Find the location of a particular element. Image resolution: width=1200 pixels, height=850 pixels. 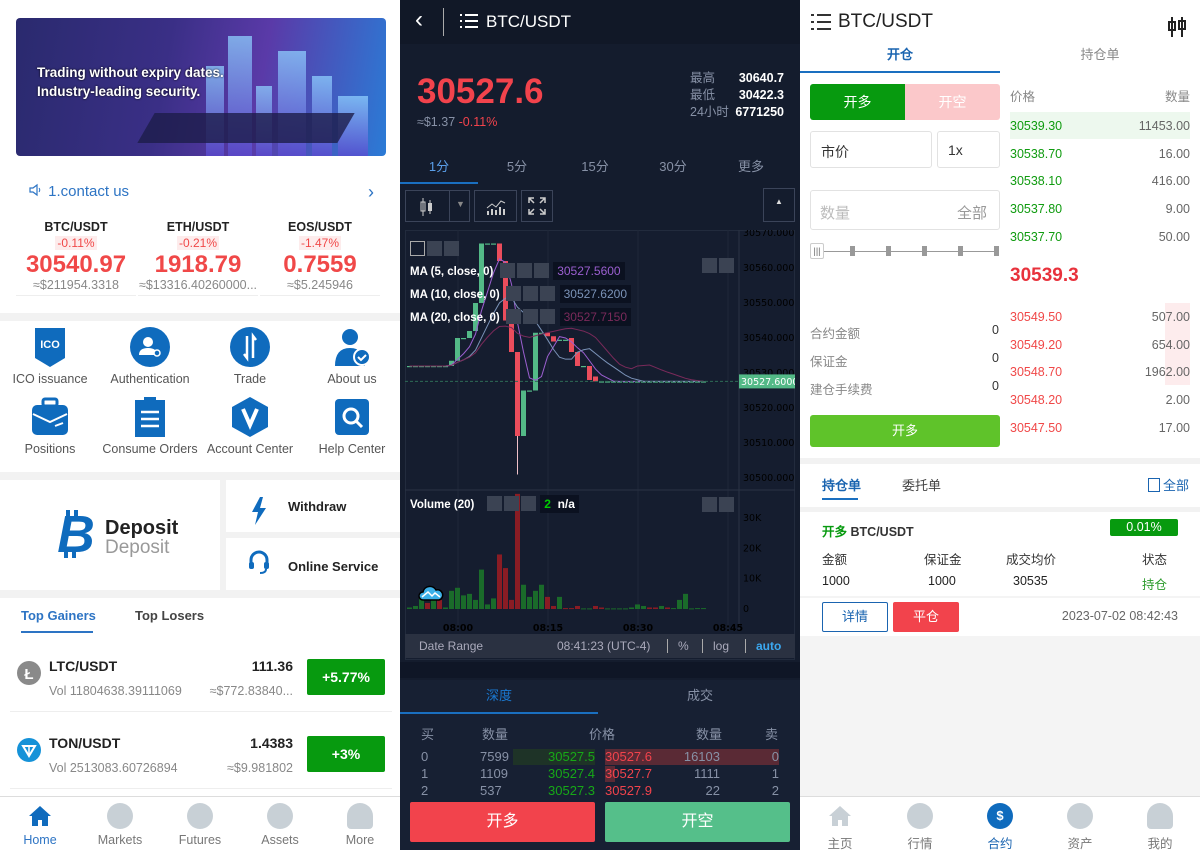

grid-item-account-center: Account Center is located at coordinates (250, 426).